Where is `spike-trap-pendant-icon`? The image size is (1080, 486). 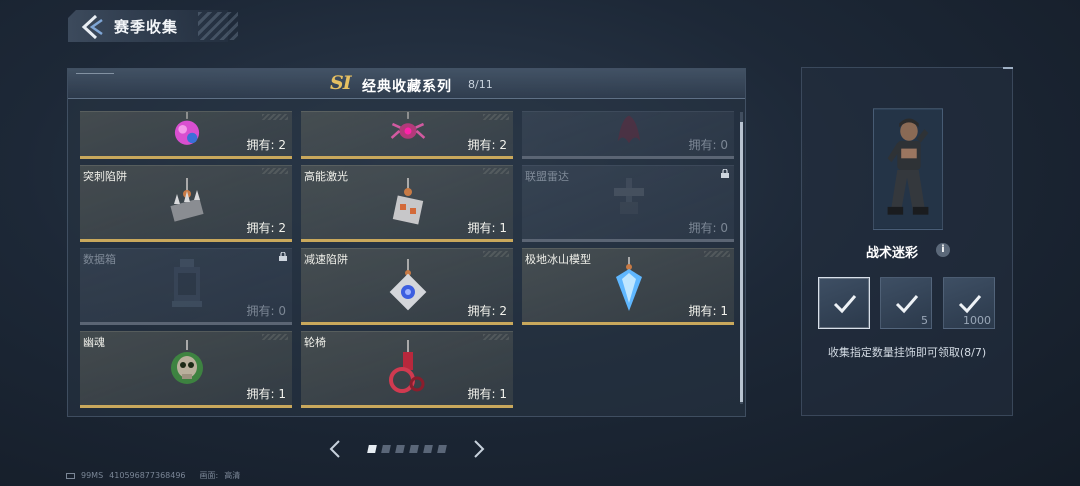 spike-trap-pendant-icon is located at coordinates (187, 200).